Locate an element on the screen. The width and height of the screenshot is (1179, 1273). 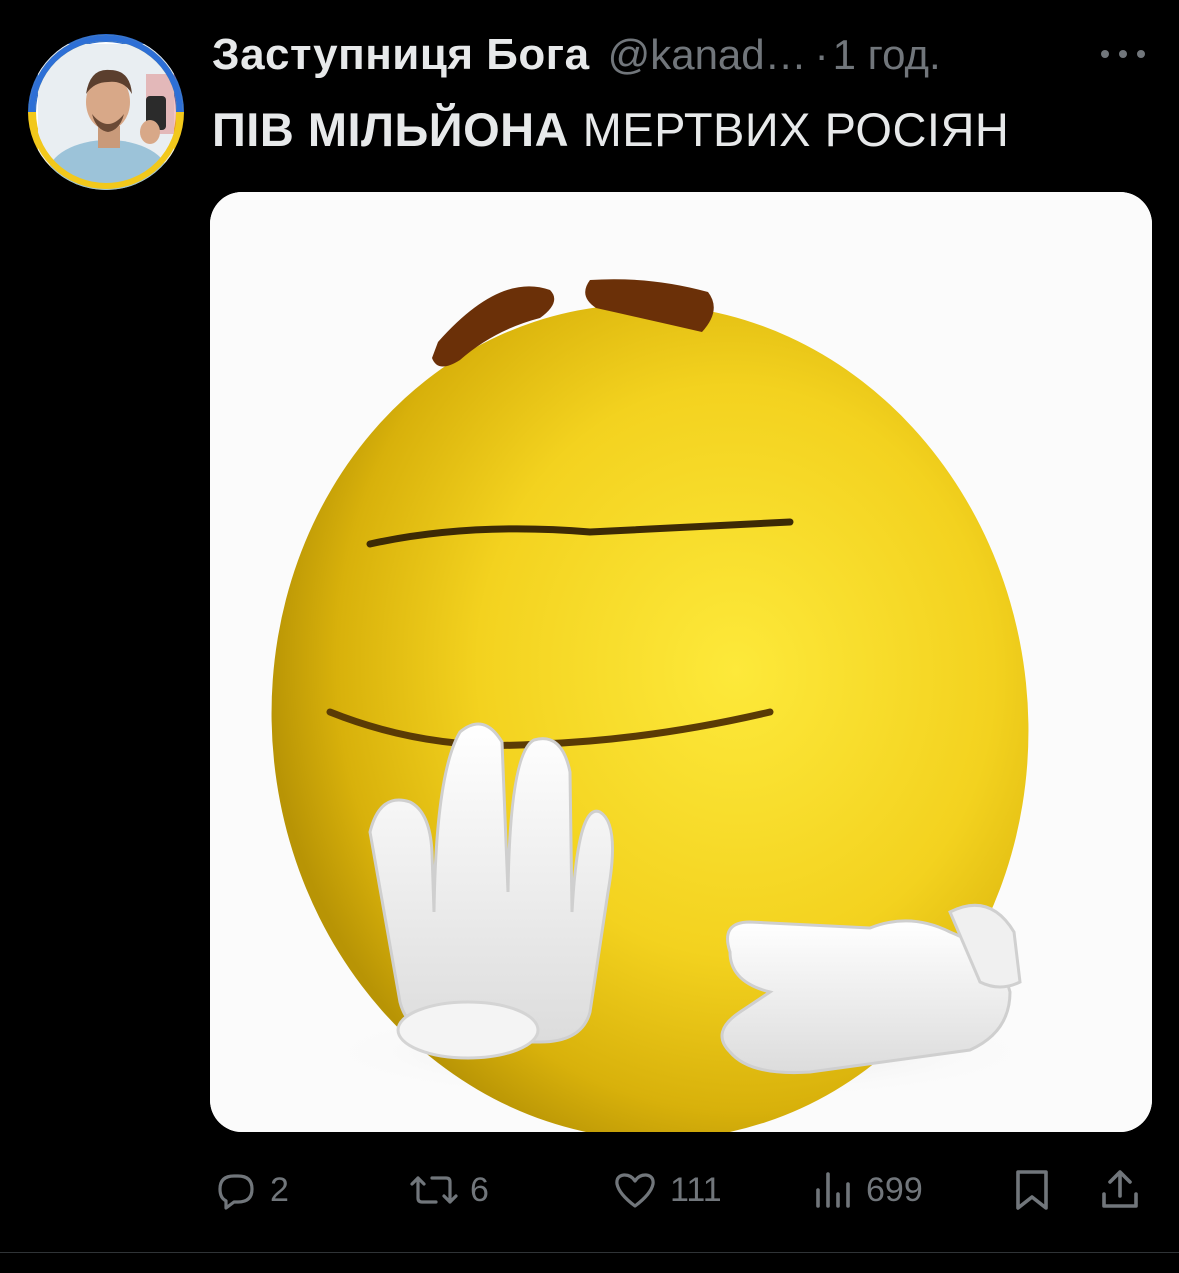
tweet-actions: 2 6 111 699 is located at coordinates (682, 1190).